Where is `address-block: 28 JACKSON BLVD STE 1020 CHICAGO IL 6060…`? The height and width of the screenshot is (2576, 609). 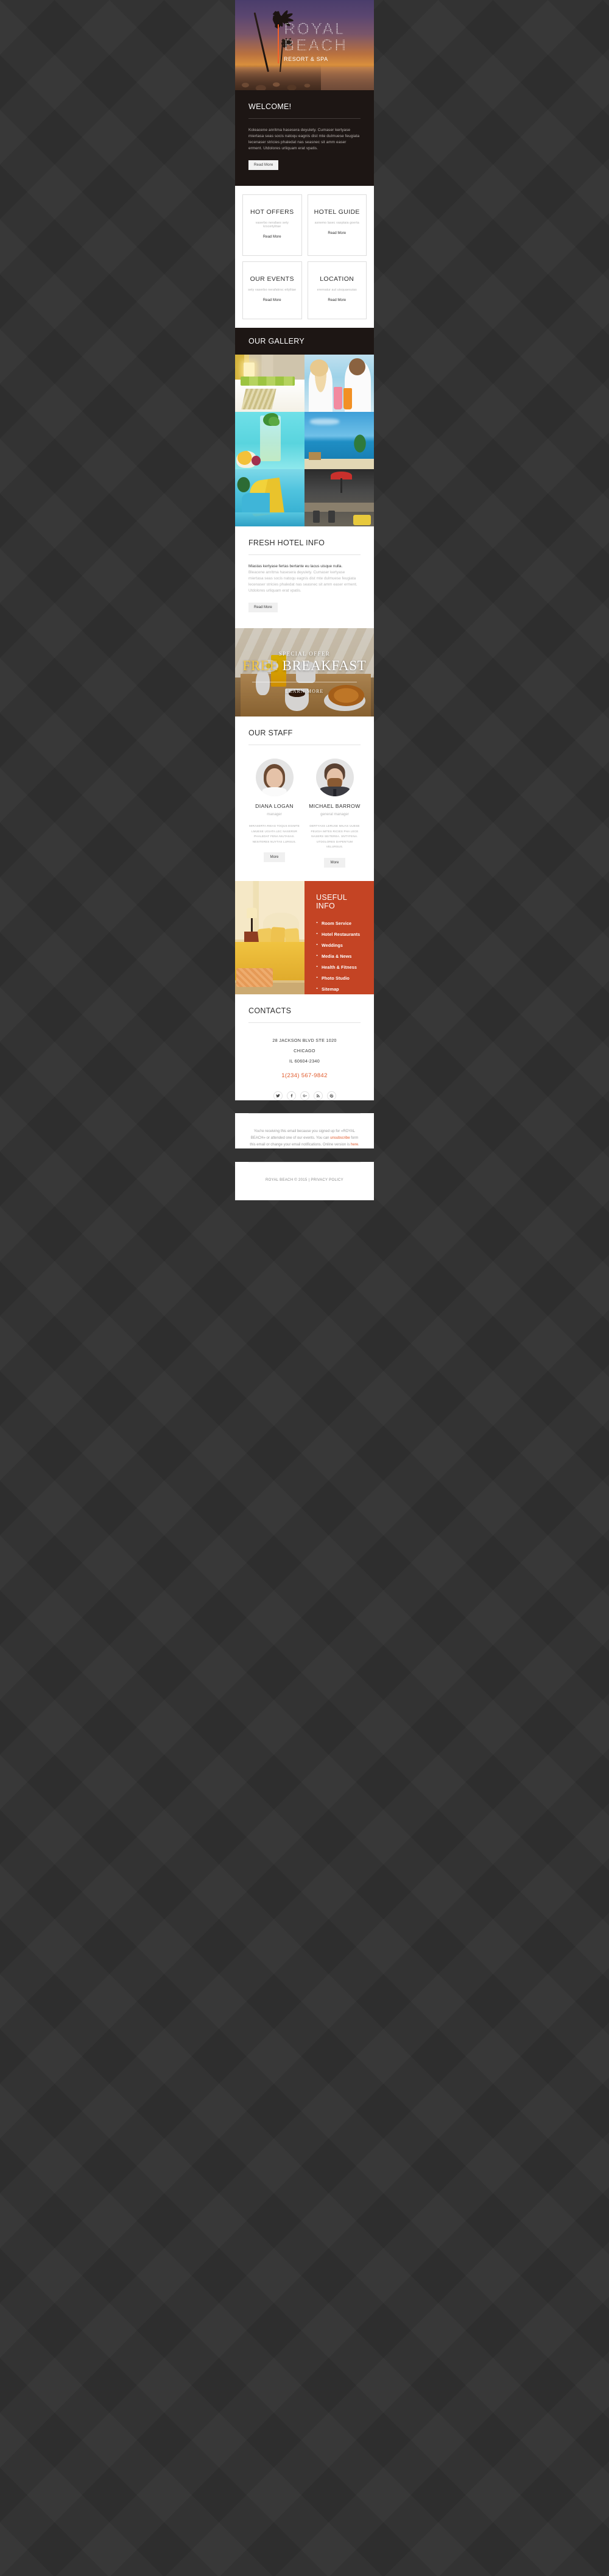
address-block: 28 JACKSON BLVD STE 1020 CHICAGO IL 6060… is located at coordinates (304, 1051).